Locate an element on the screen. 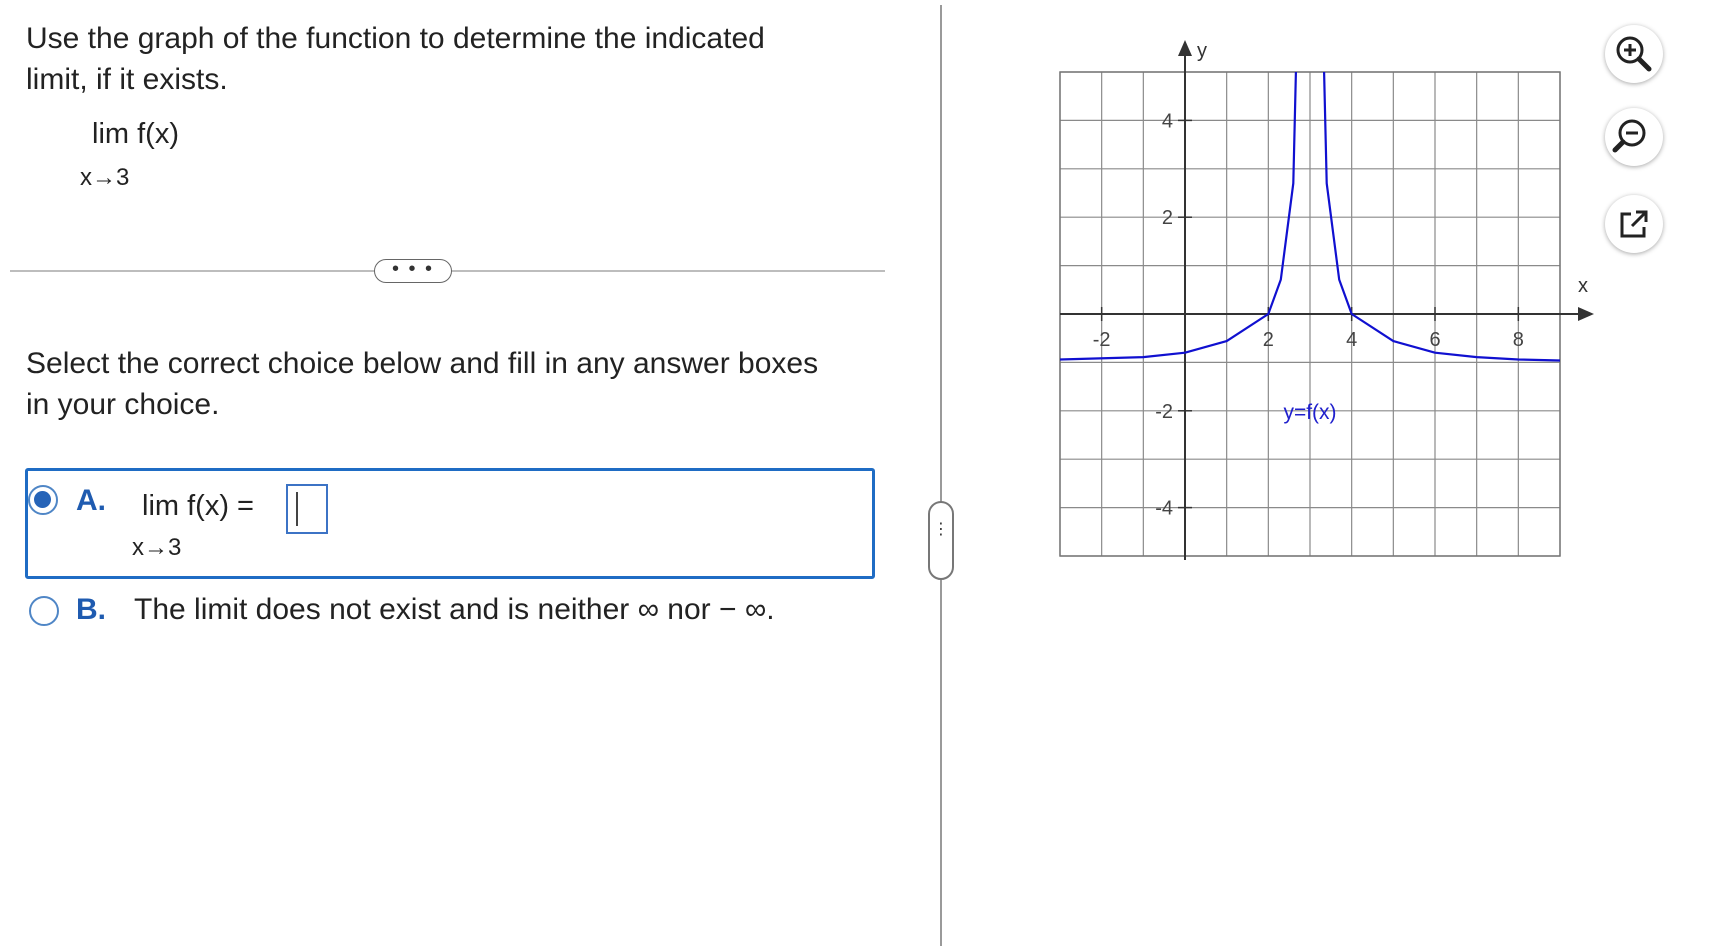 Image resolution: width=1733 pixels, height=946 pixels. question-limit-subscript: x→3 is located at coordinates (105, 177).